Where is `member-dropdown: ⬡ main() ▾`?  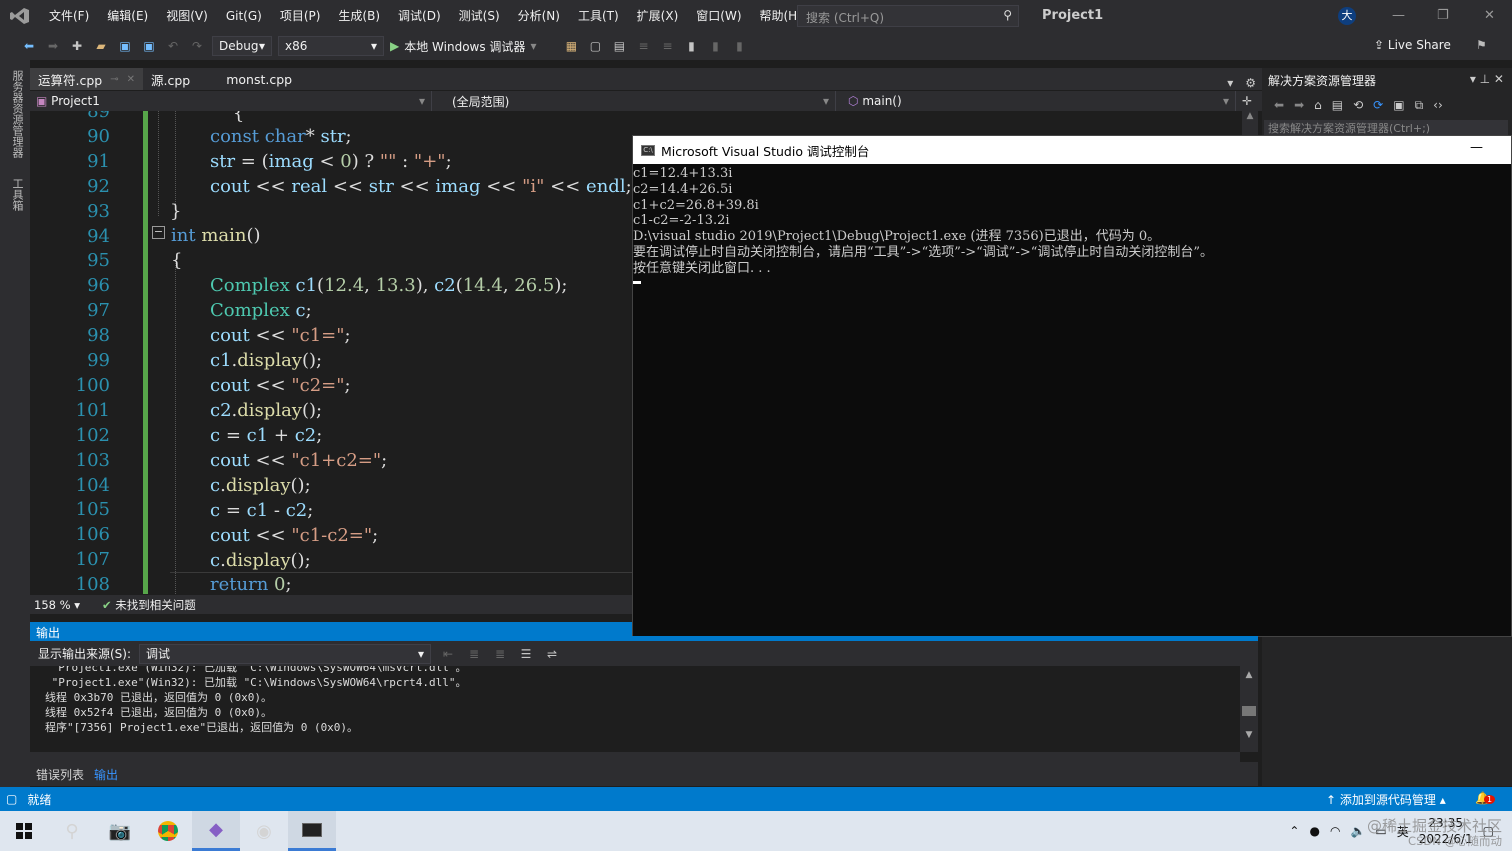
member-dropdown: ⬡ main() ▾ is located at coordinates (1036, 101).